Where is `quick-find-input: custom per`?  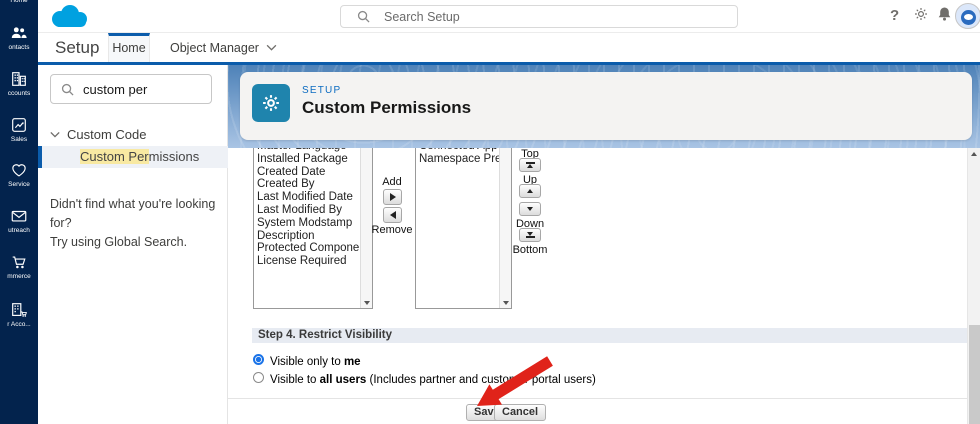
quick-find-input: custom per is located at coordinates (131, 89).